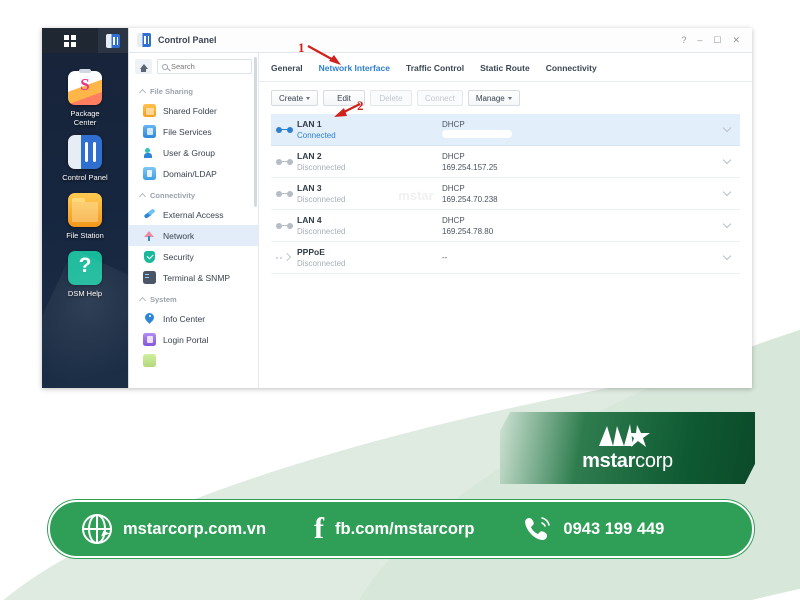 The height and width of the screenshot is (600, 800). What do you see at coordinates (309, 187) in the screenshot?
I see `interface-name: LAN 3` at bounding box center [309, 187].